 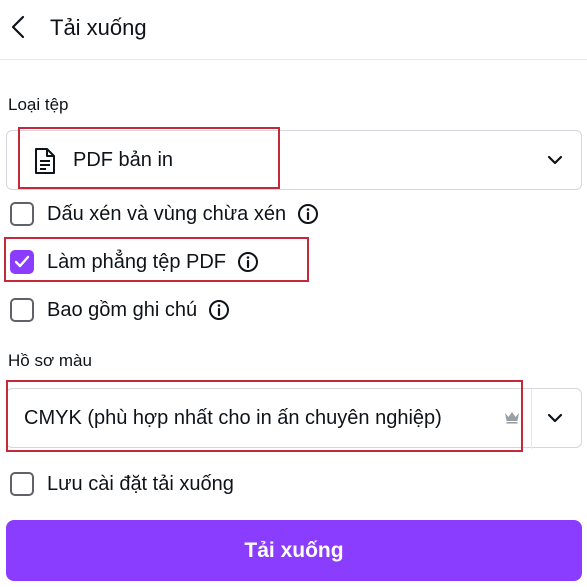 I want to click on header: Tải xuống, so click(x=293, y=30).